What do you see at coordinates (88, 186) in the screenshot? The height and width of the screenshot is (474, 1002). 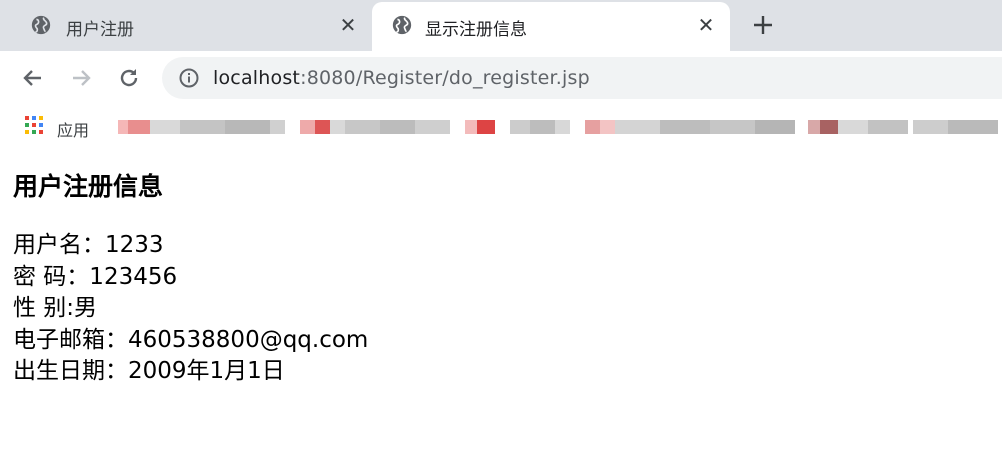 I see `page-heading: 用户注册信息` at bounding box center [88, 186].